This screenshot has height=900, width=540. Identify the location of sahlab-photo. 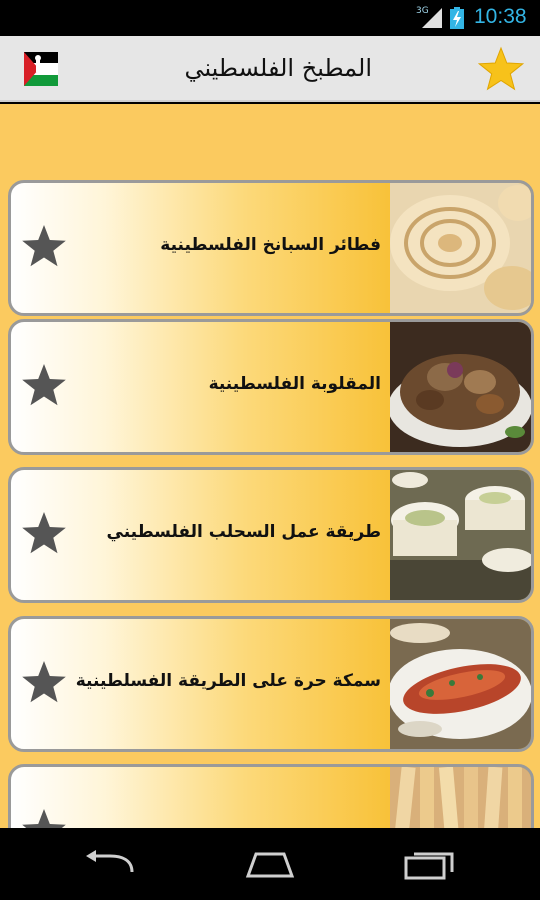
(460, 535).